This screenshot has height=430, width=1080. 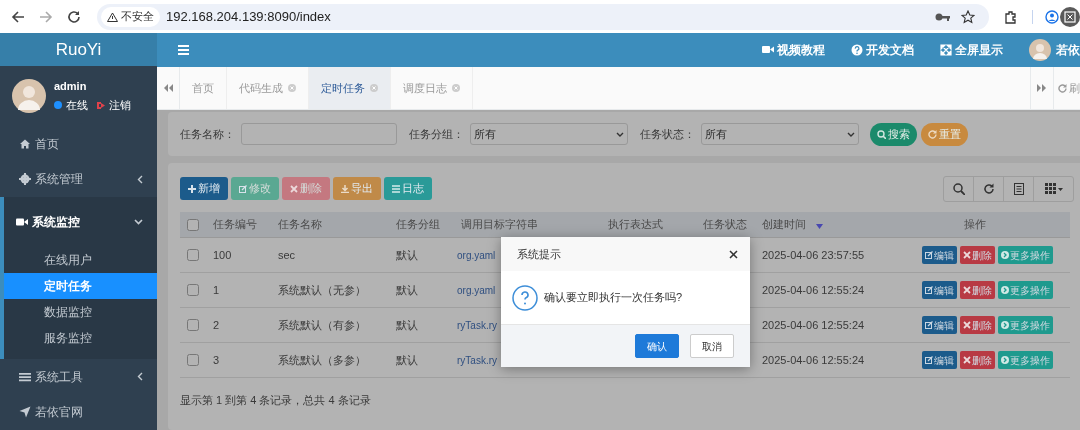 What do you see at coordinates (71, 87) in the screenshot?
I see `user-name: admin` at bounding box center [71, 87].